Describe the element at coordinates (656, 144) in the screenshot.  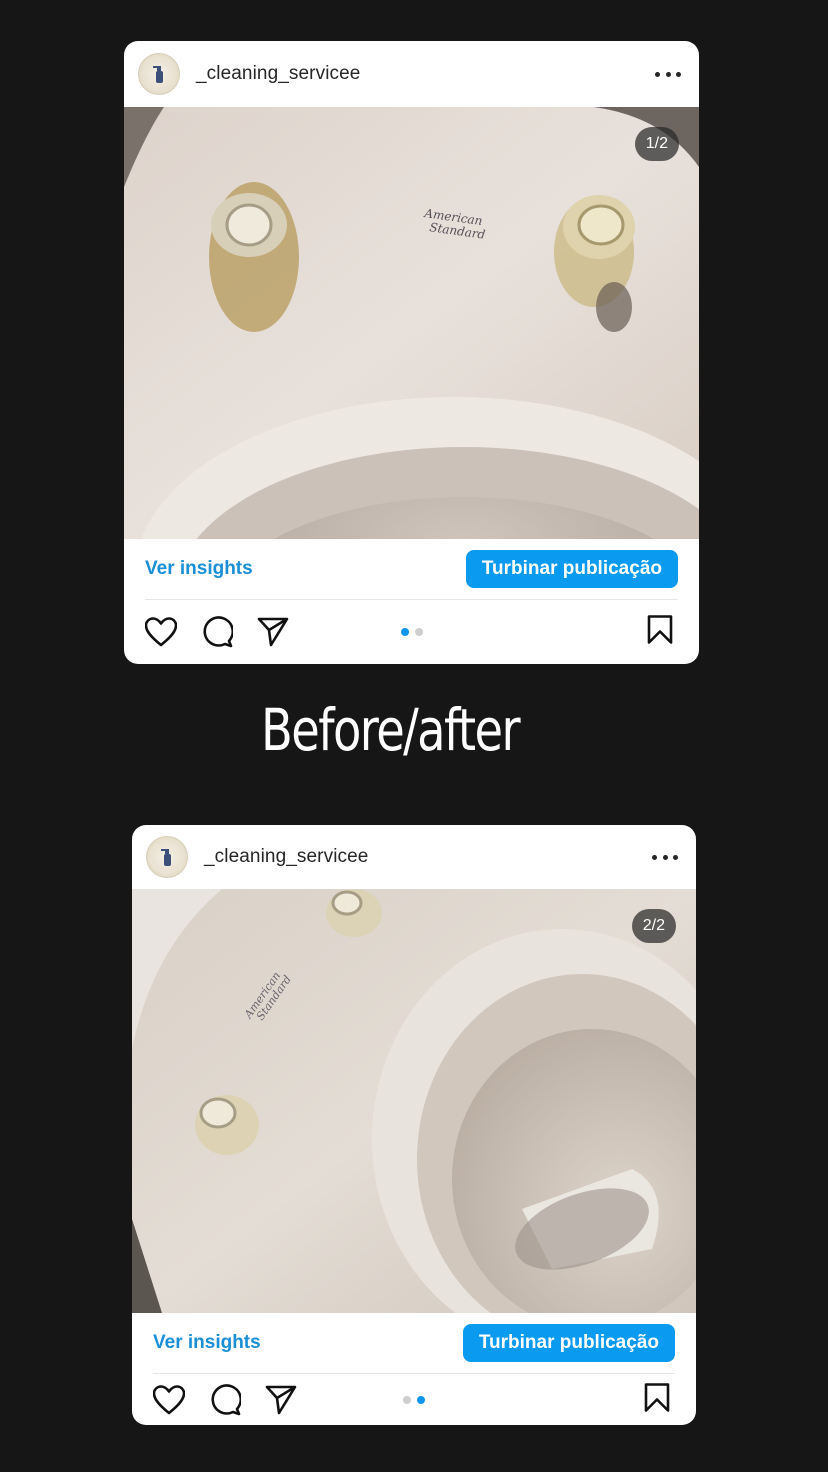
I see `image-counter: 1/2` at that location.